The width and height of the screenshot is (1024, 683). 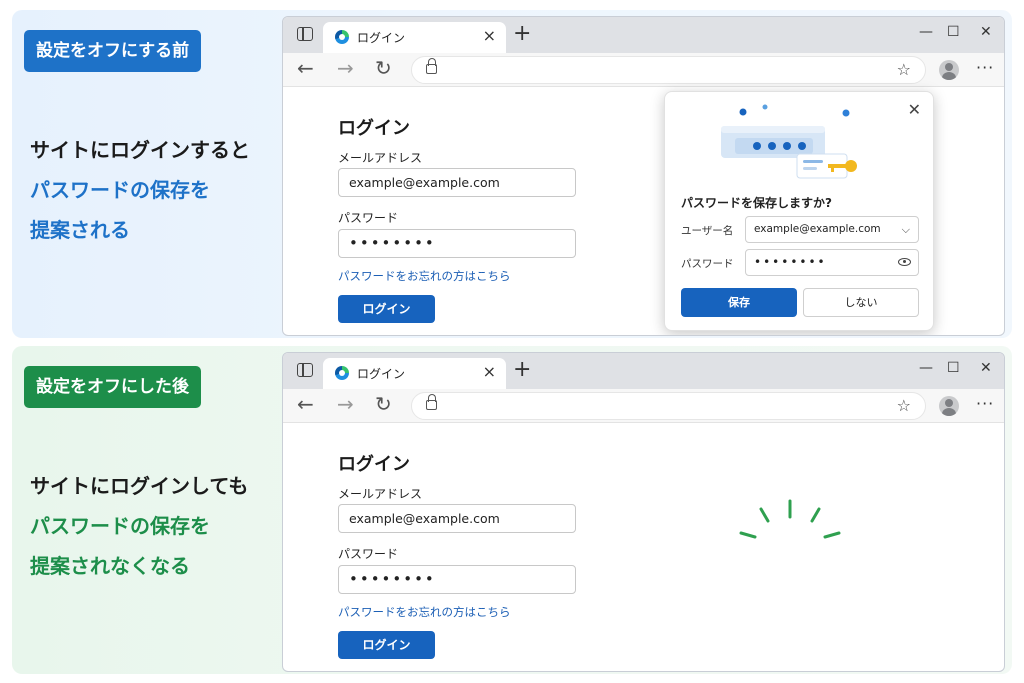 What do you see at coordinates (914, 109) in the screenshot?
I see `popup-close-icon: ✕` at bounding box center [914, 109].